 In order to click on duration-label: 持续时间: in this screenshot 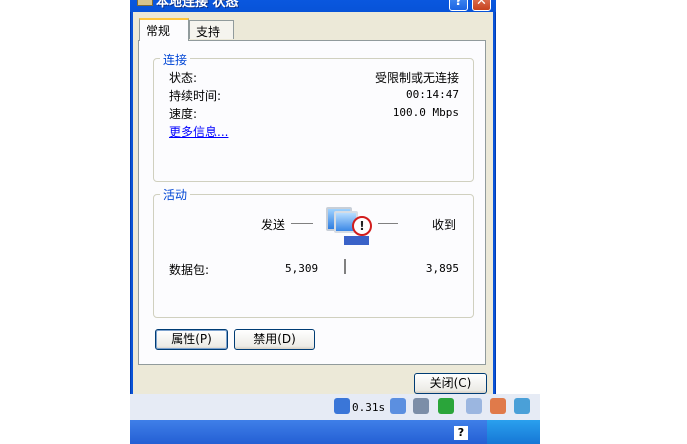, I will do `click(195, 96)`.